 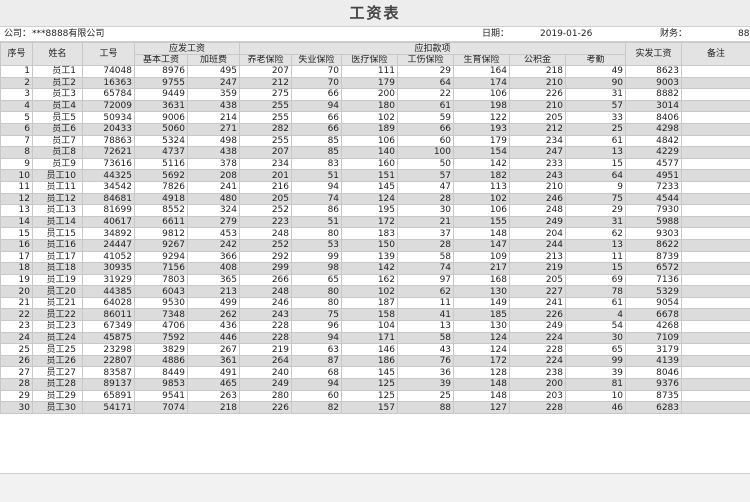 What do you see at coordinates (370, 315) in the screenshot?
I see `medical-cell: 158` at bounding box center [370, 315].